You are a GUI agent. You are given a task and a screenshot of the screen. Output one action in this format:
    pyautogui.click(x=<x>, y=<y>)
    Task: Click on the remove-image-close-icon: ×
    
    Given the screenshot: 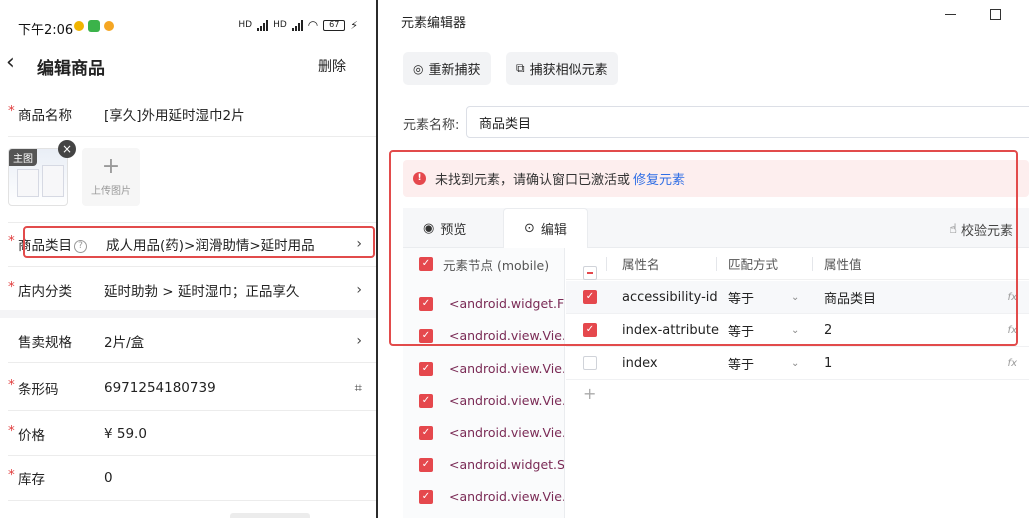 What is the action you would take?
    pyautogui.click(x=67, y=149)
    